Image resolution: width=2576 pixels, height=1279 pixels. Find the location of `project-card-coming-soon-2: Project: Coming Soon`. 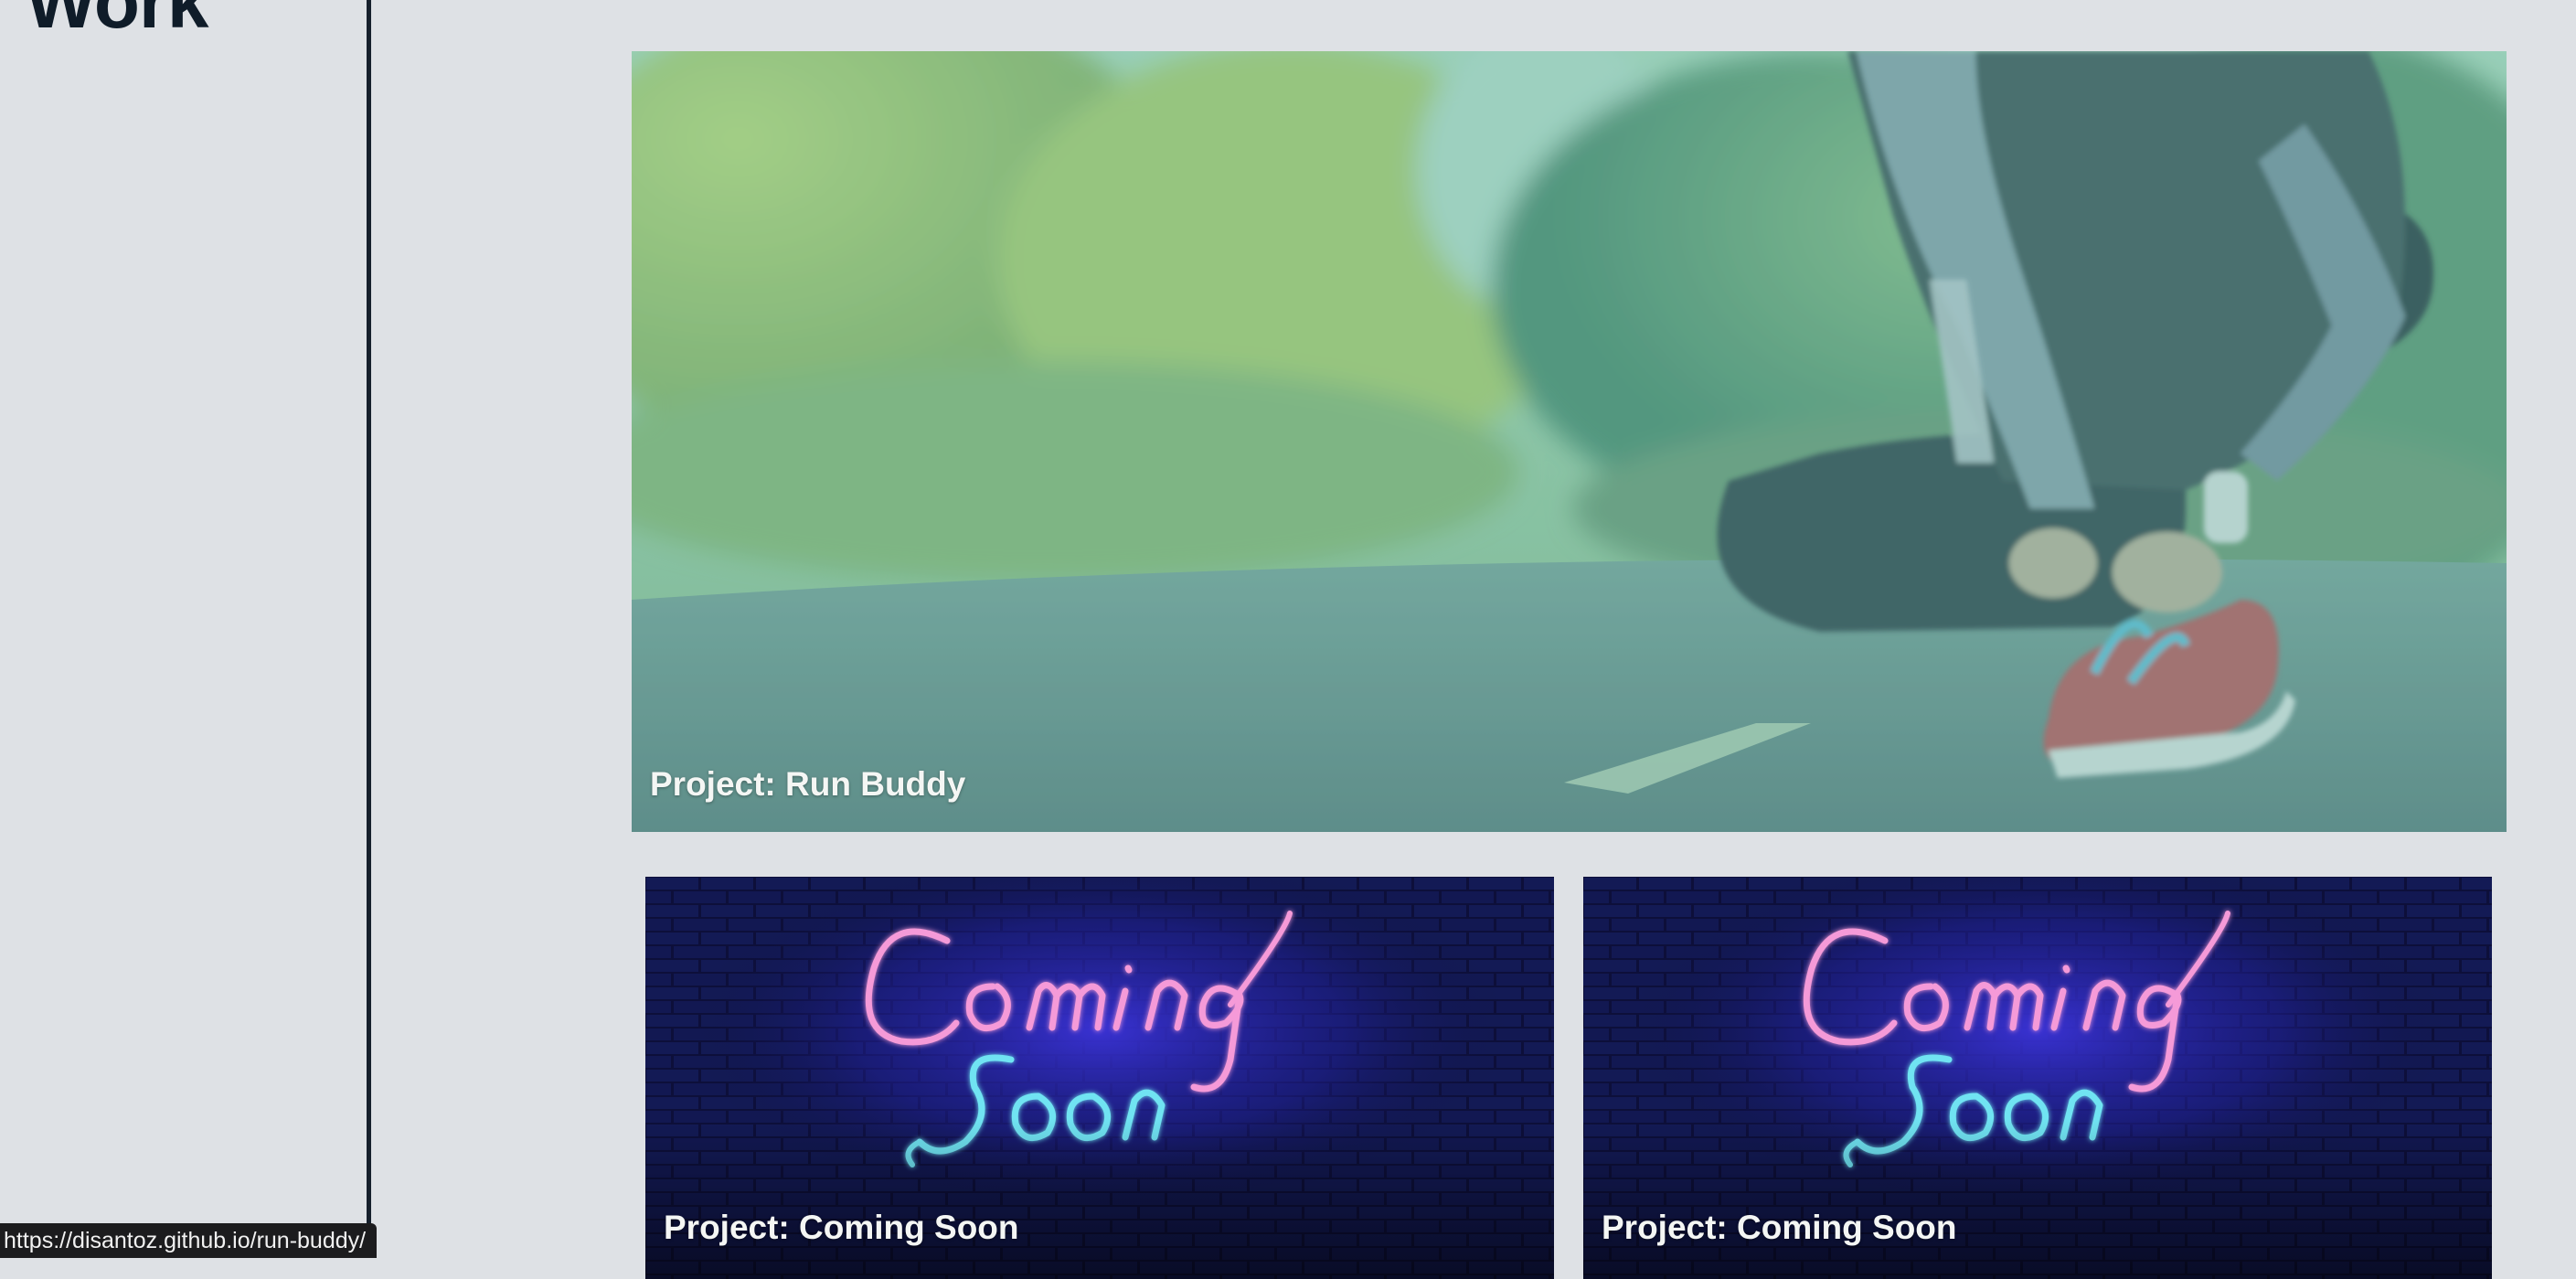

project-card-coming-soon-2: Project: Coming Soon is located at coordinates (2037, 1078).